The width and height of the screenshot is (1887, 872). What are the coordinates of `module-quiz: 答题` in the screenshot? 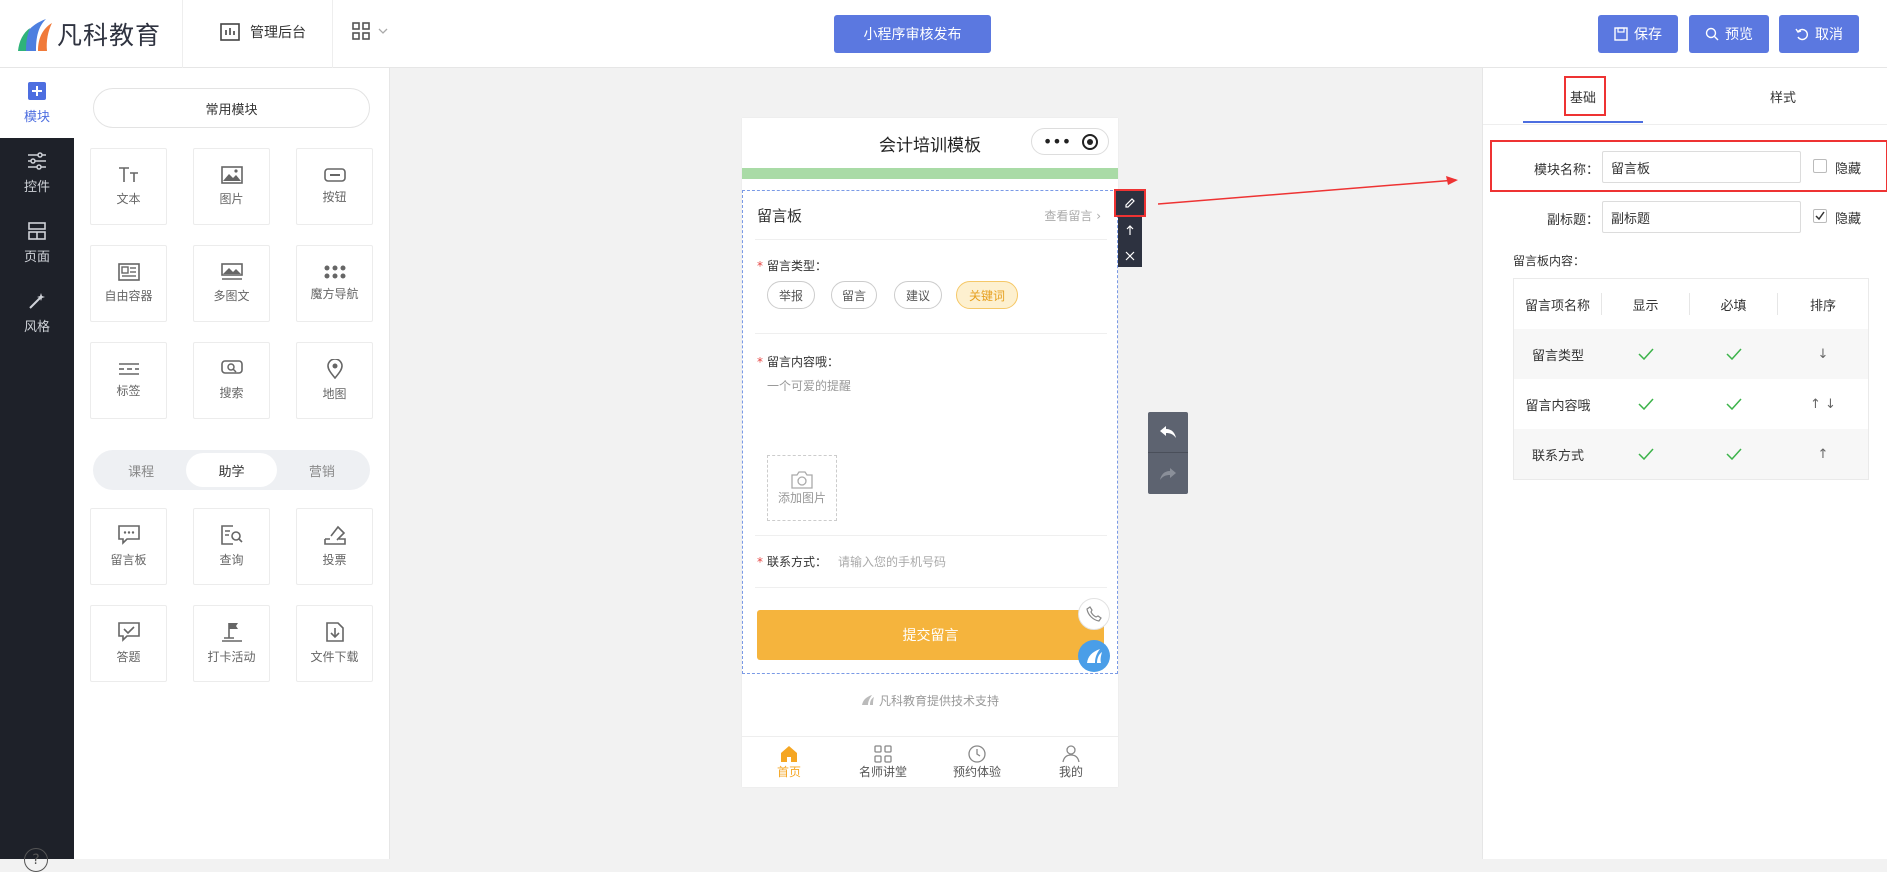 It's located at (128, 643).